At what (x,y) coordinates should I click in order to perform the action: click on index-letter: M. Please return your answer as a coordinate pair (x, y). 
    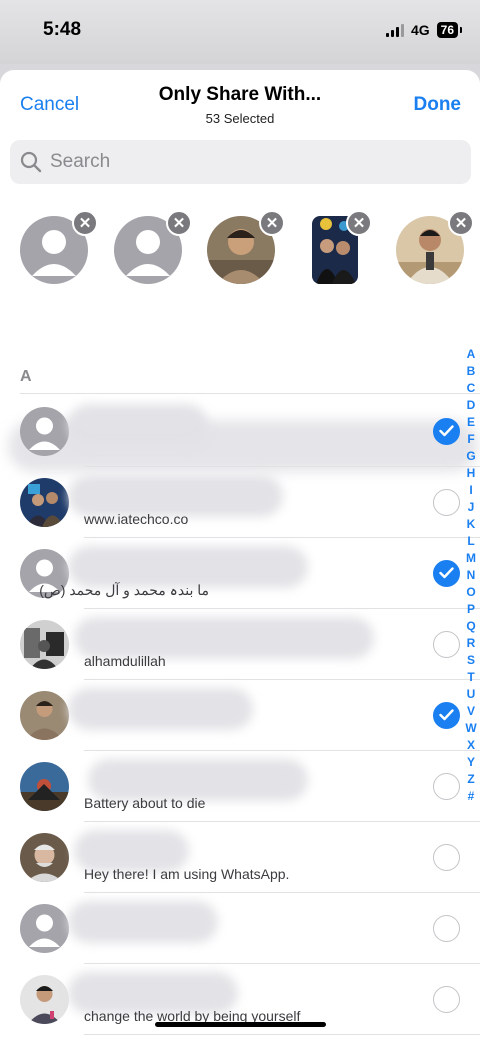
    Looking at the image, I should click on (471, 558).